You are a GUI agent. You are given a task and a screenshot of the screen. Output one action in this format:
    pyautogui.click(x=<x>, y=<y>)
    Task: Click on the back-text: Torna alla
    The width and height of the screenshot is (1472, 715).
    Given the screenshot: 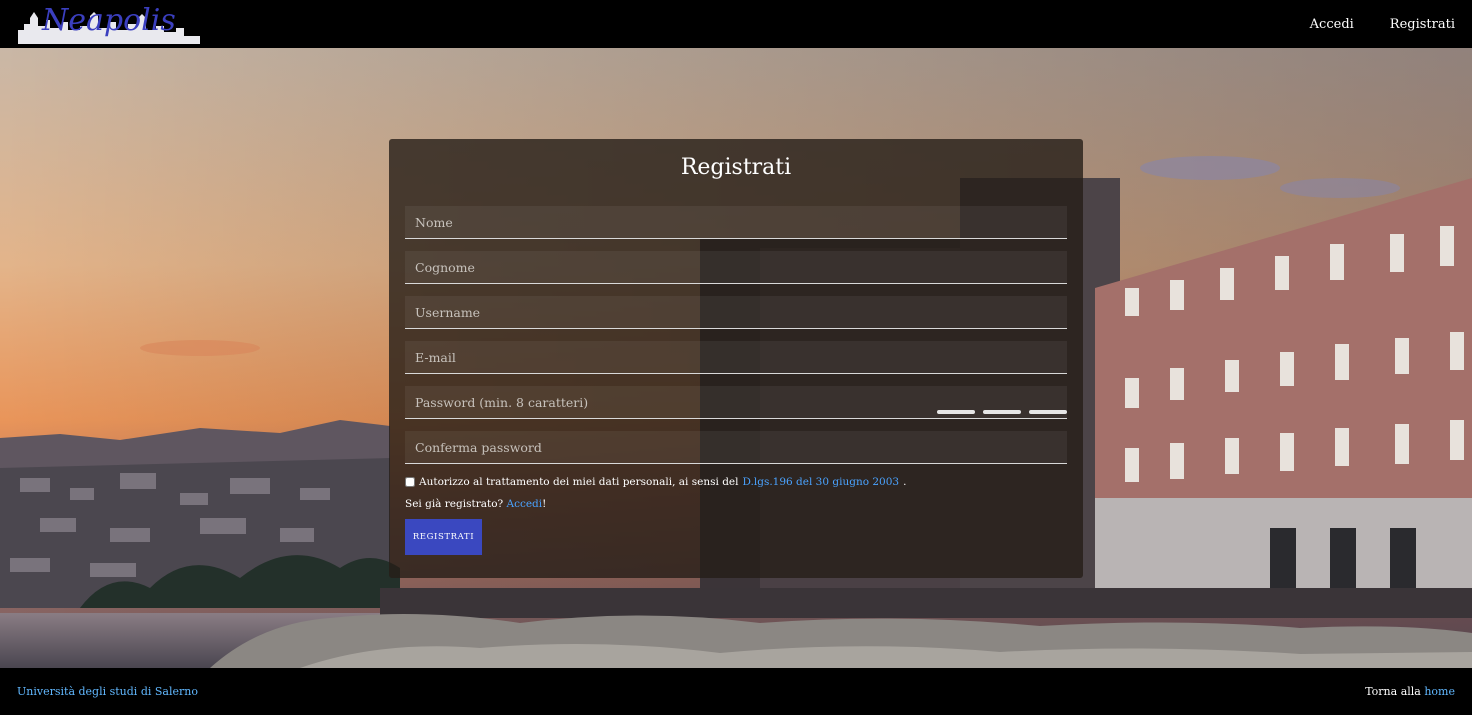 What is the action you would take?
    pyautogui.click(x=1393, y=691)
    